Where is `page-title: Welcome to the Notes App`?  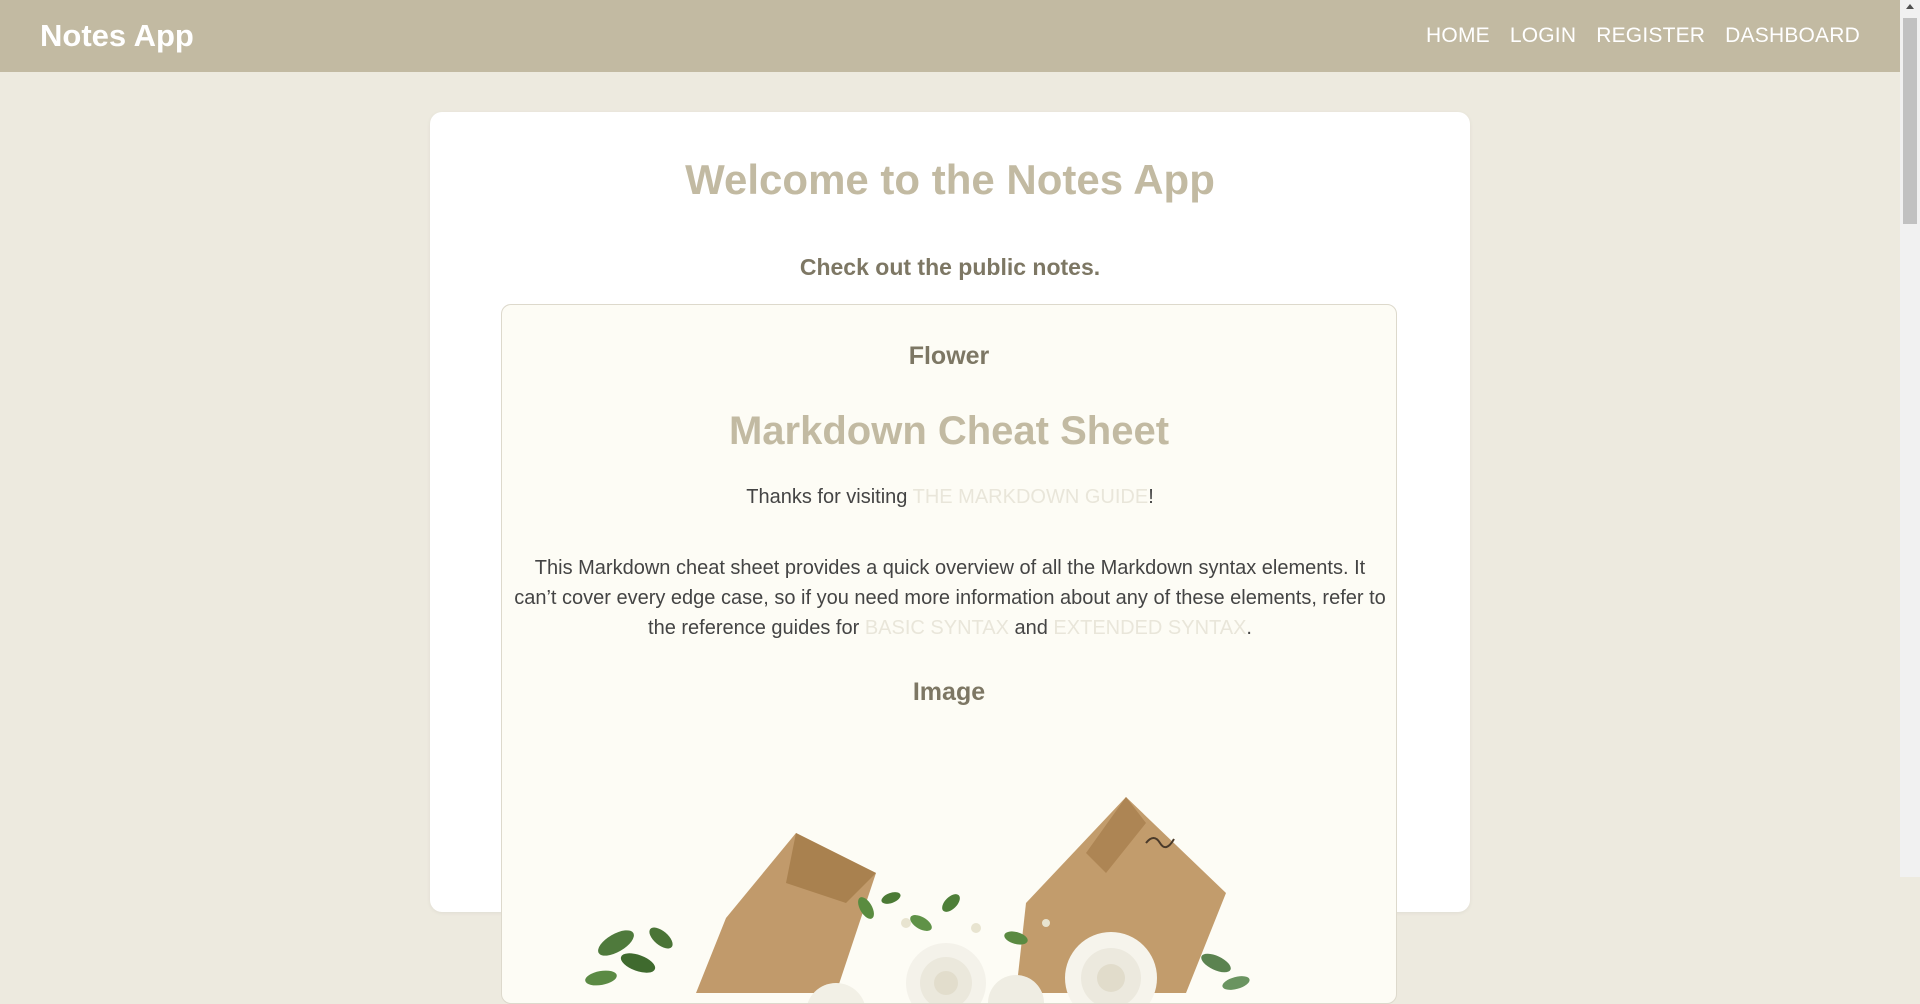 page-title: Welcome to the Notes App is located at coordinates (950, 179).